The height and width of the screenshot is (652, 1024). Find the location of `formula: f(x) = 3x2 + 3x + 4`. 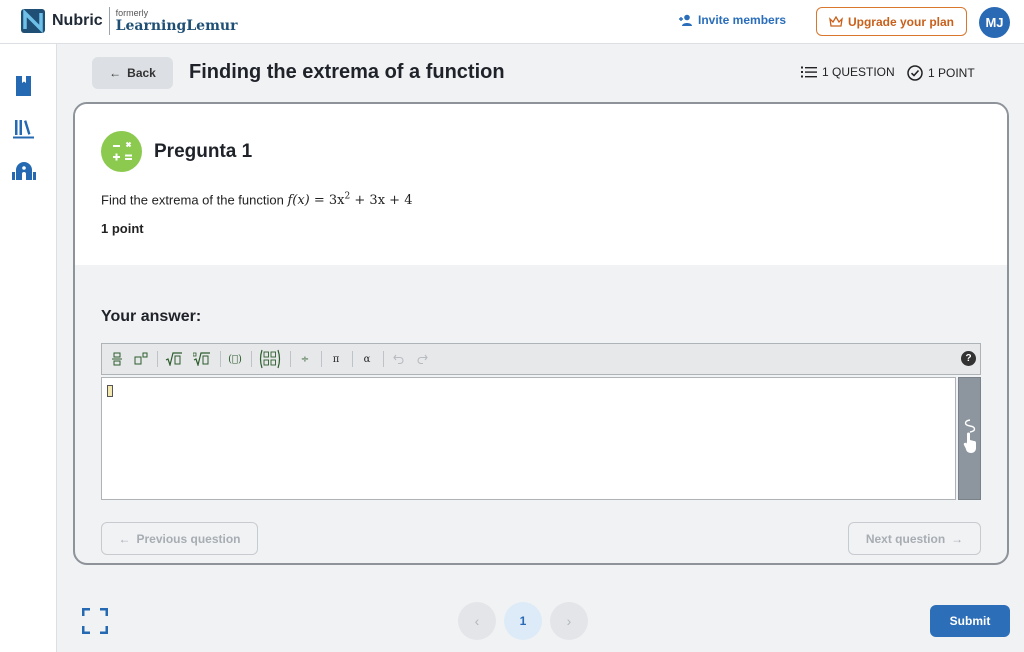

formula: f(x) = 3x2 + 3x + 4 is located at coordinates (350, 200).